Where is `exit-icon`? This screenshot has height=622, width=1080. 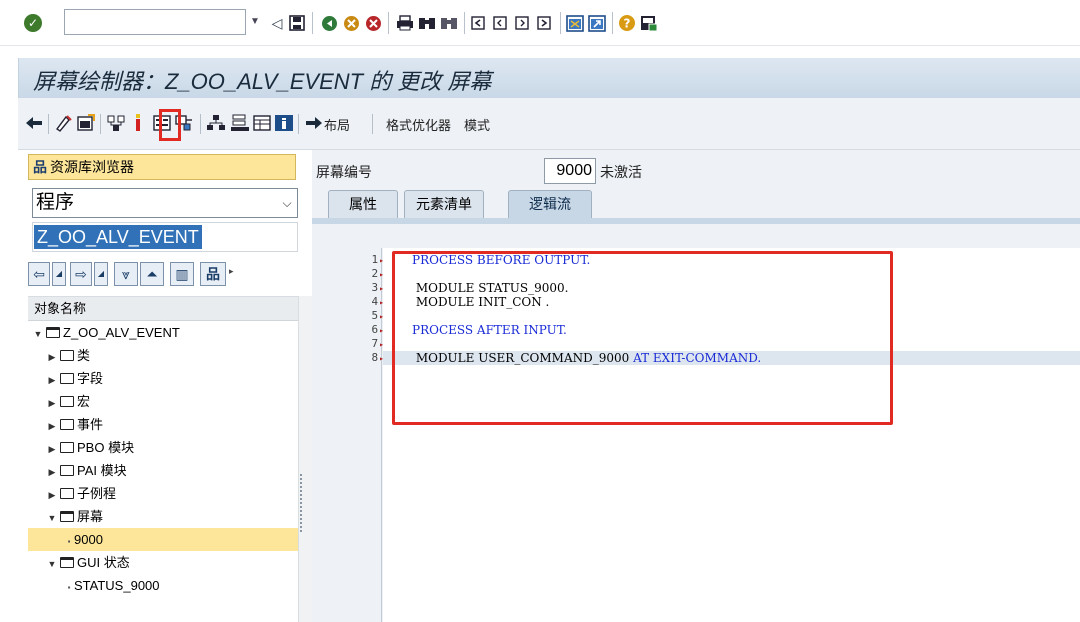 exit-icon is located at coordinates (351, 23).